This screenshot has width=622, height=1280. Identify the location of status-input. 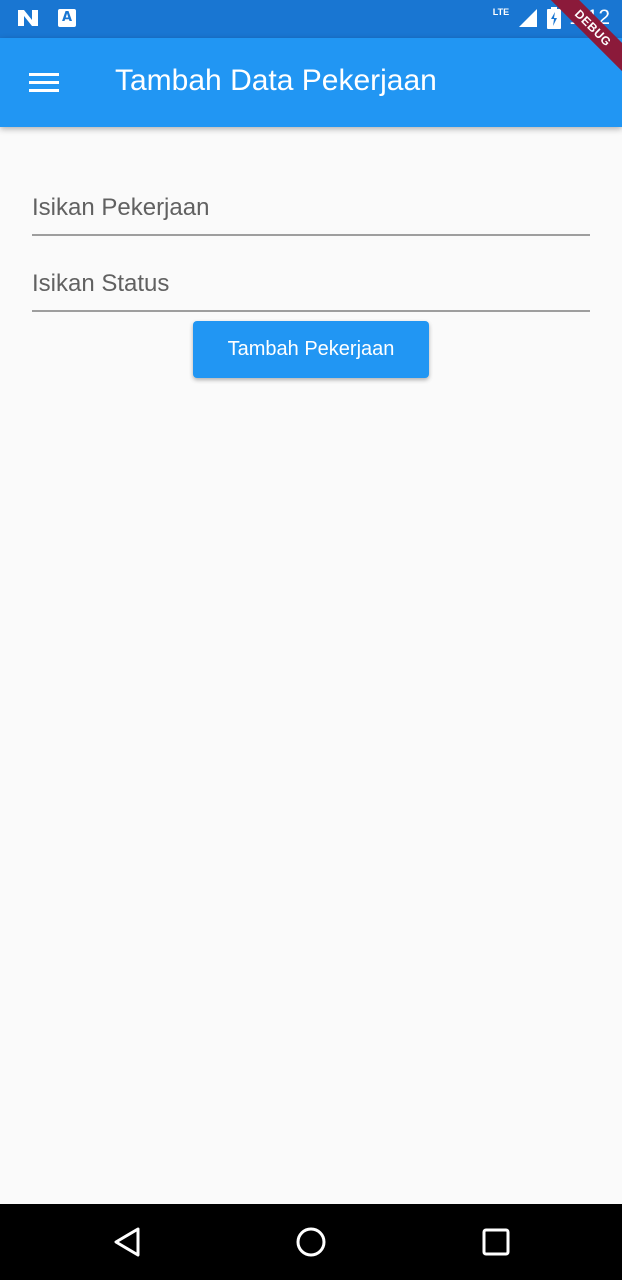
(311, 273).